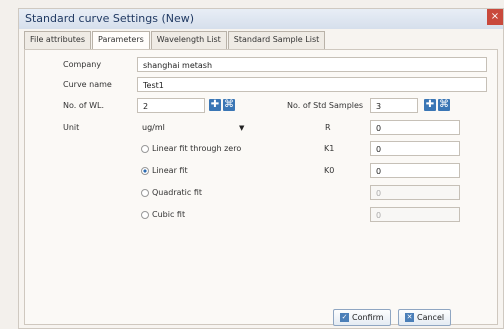 The width and height of the screenshot is (504, 329). What do you see at coordinates (110, 18) in the screenshot?
I see `window-title: Standard curve Settings (New)` at bounding box center [110, 18].